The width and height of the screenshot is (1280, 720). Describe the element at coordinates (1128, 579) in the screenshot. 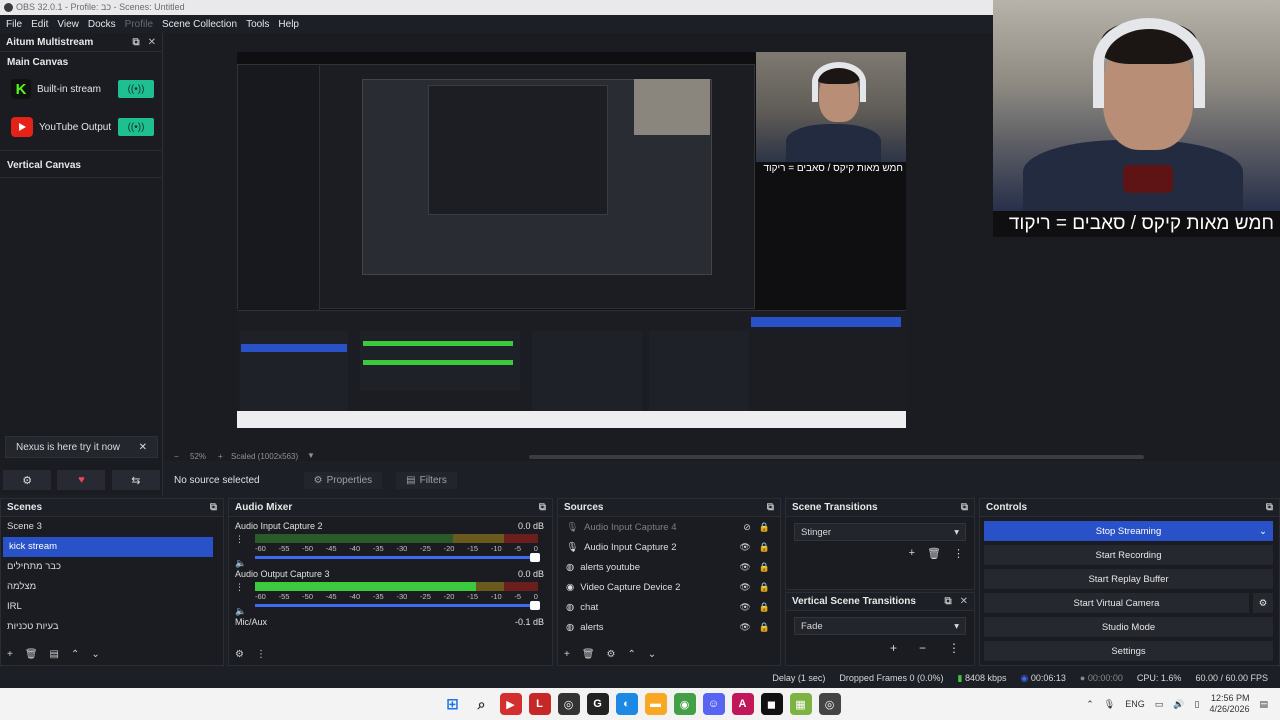

I see `start-replay-buffer-button: Start Replay Buffer` at that location.